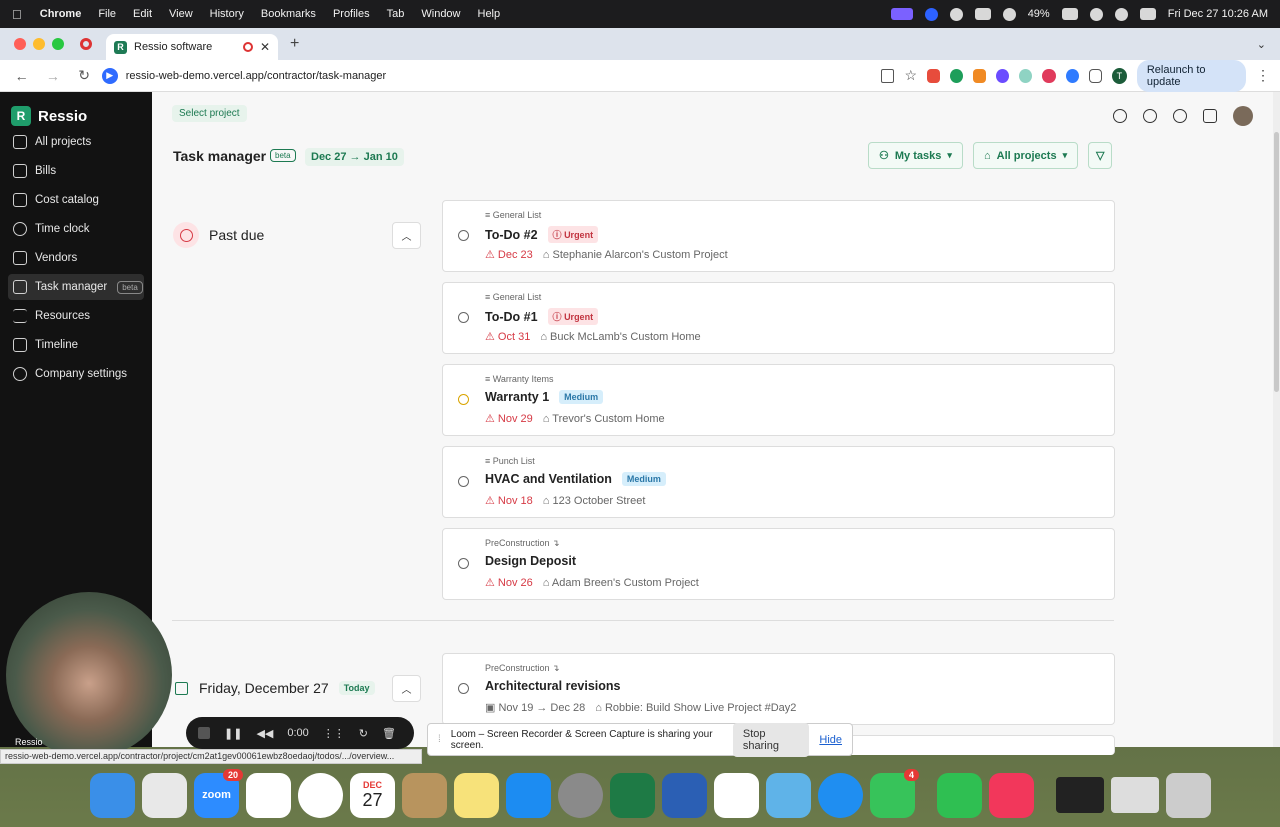 This screenshot has height=827, width=1280. Describe the element at coordinates (788, 795) in the screenshot. I see `maps-icon` at that location.